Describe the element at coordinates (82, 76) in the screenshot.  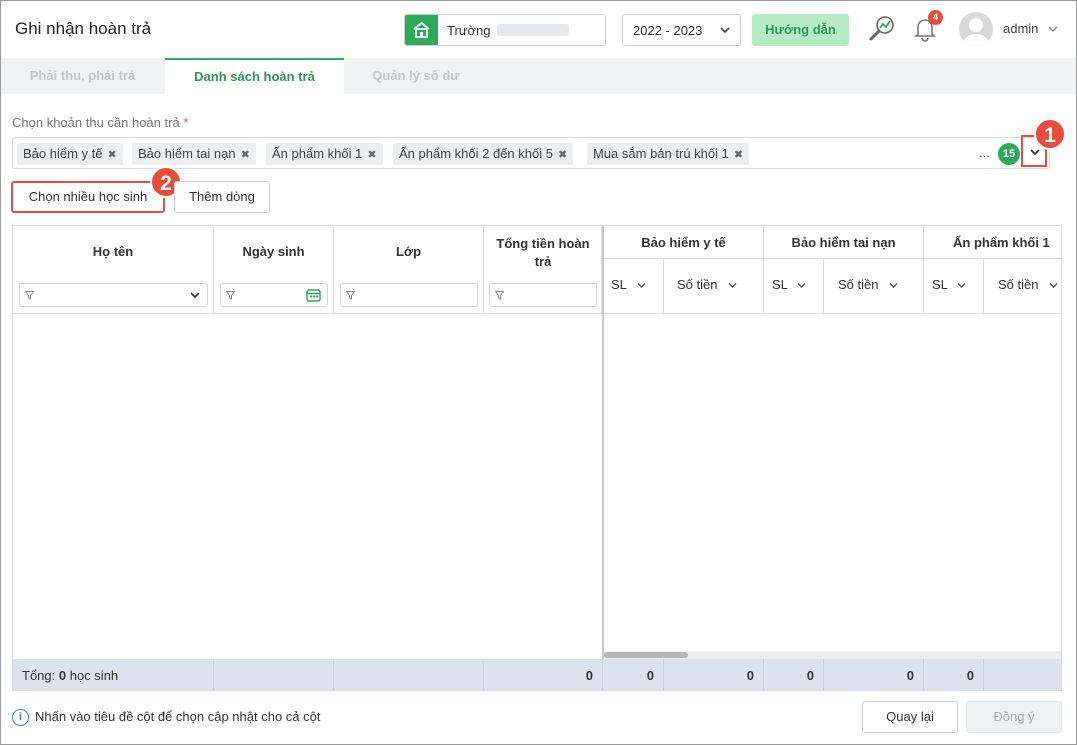
I see `tab-receivables-payables: Phải thu, phải trả` at that location.